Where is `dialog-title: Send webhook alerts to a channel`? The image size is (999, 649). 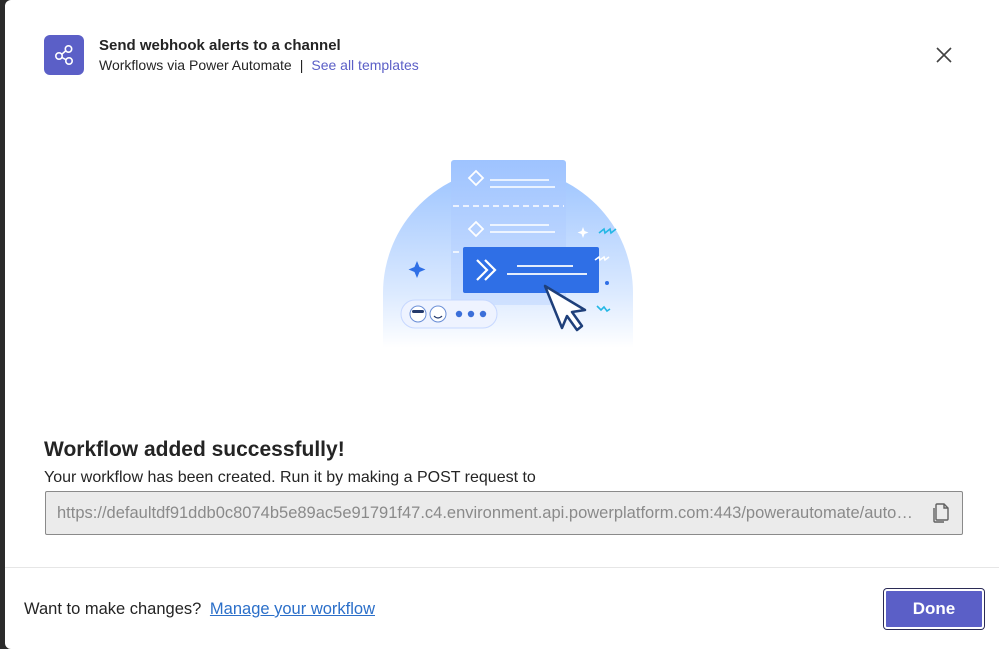 dialog-title: Send webhook alerts to a channel is located at coordinates (220, 45).